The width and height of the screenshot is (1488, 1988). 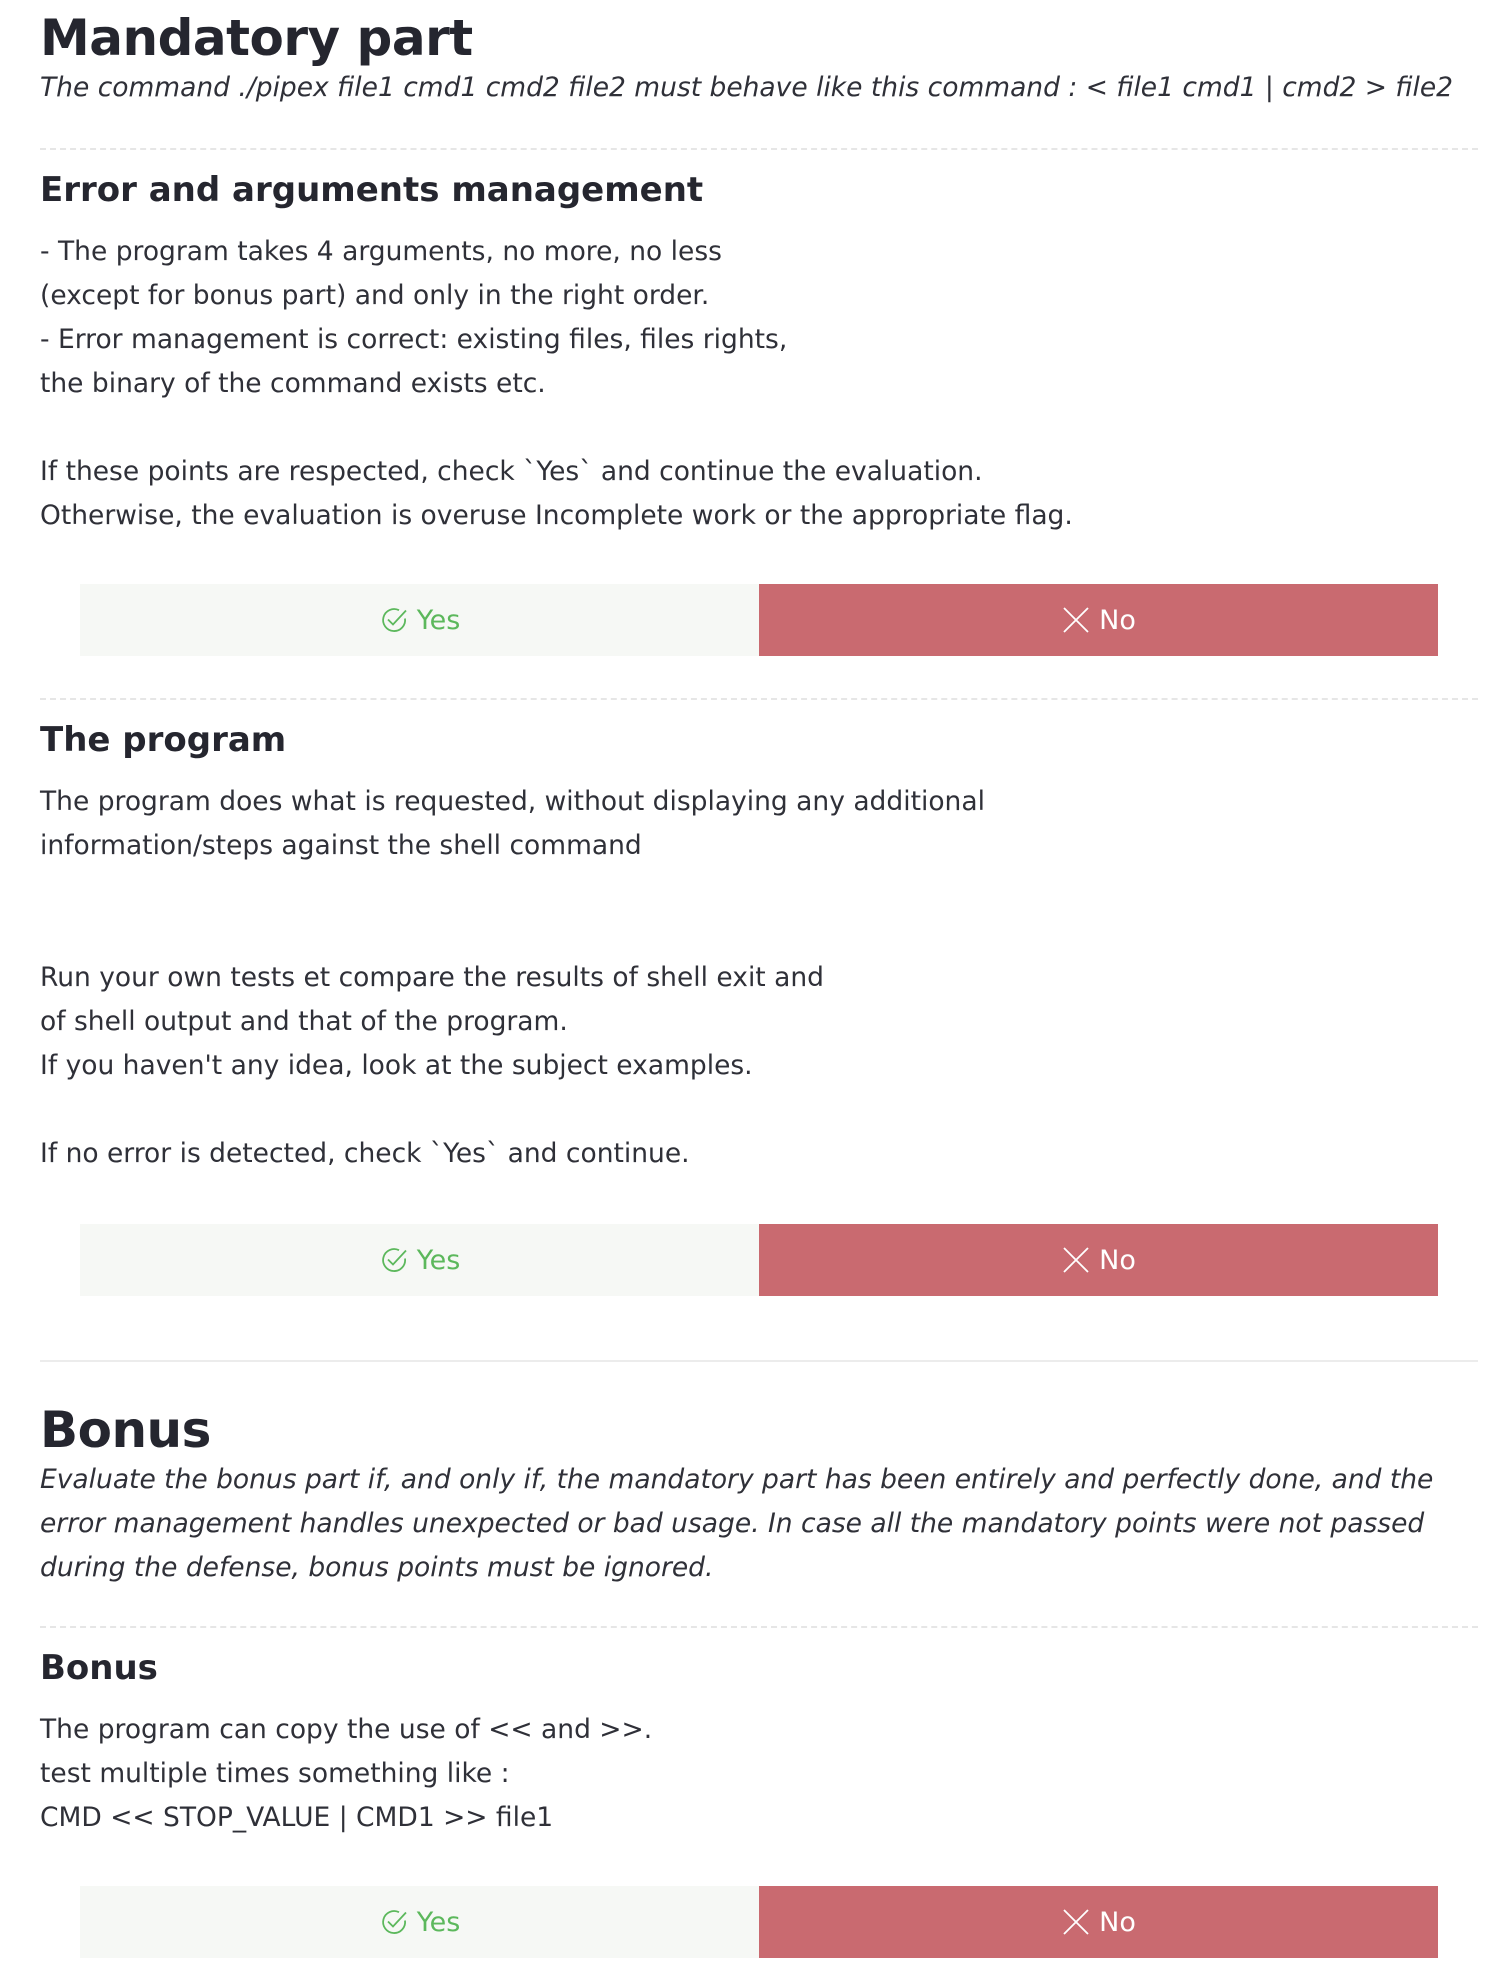 What do you see at coordinates (372, 190) in the screenshot?
I see `question-title: Error and arguments management` at bounding box center [372, 190].